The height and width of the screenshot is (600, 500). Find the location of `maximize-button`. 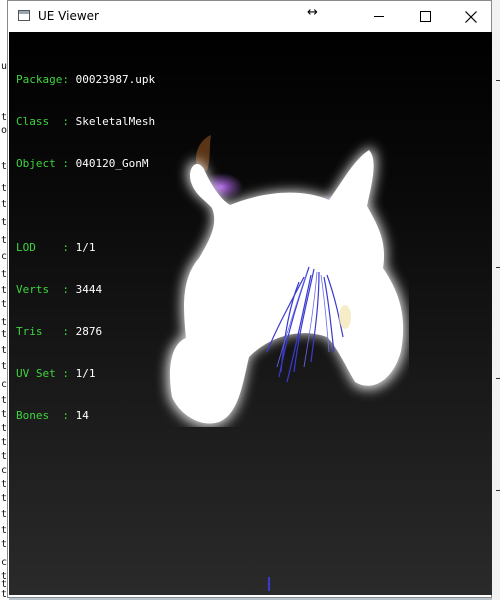

maximize-button is located at coordinates (425, 16).